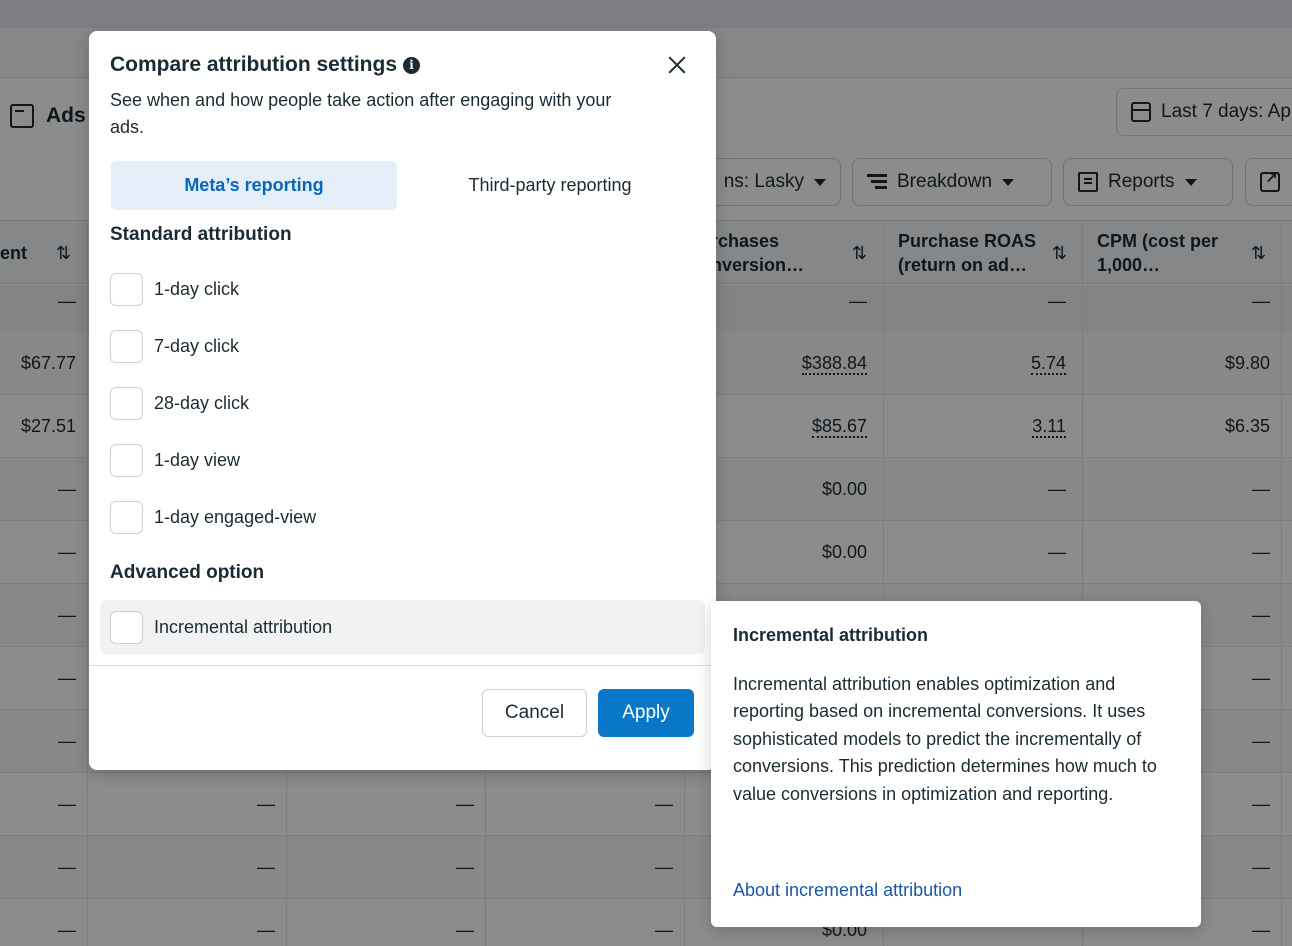 This screenshot has height=946, width=1292. Describe the element at coordinates (412, 65) in the screenshot. I see `info-icon: i` at that location.